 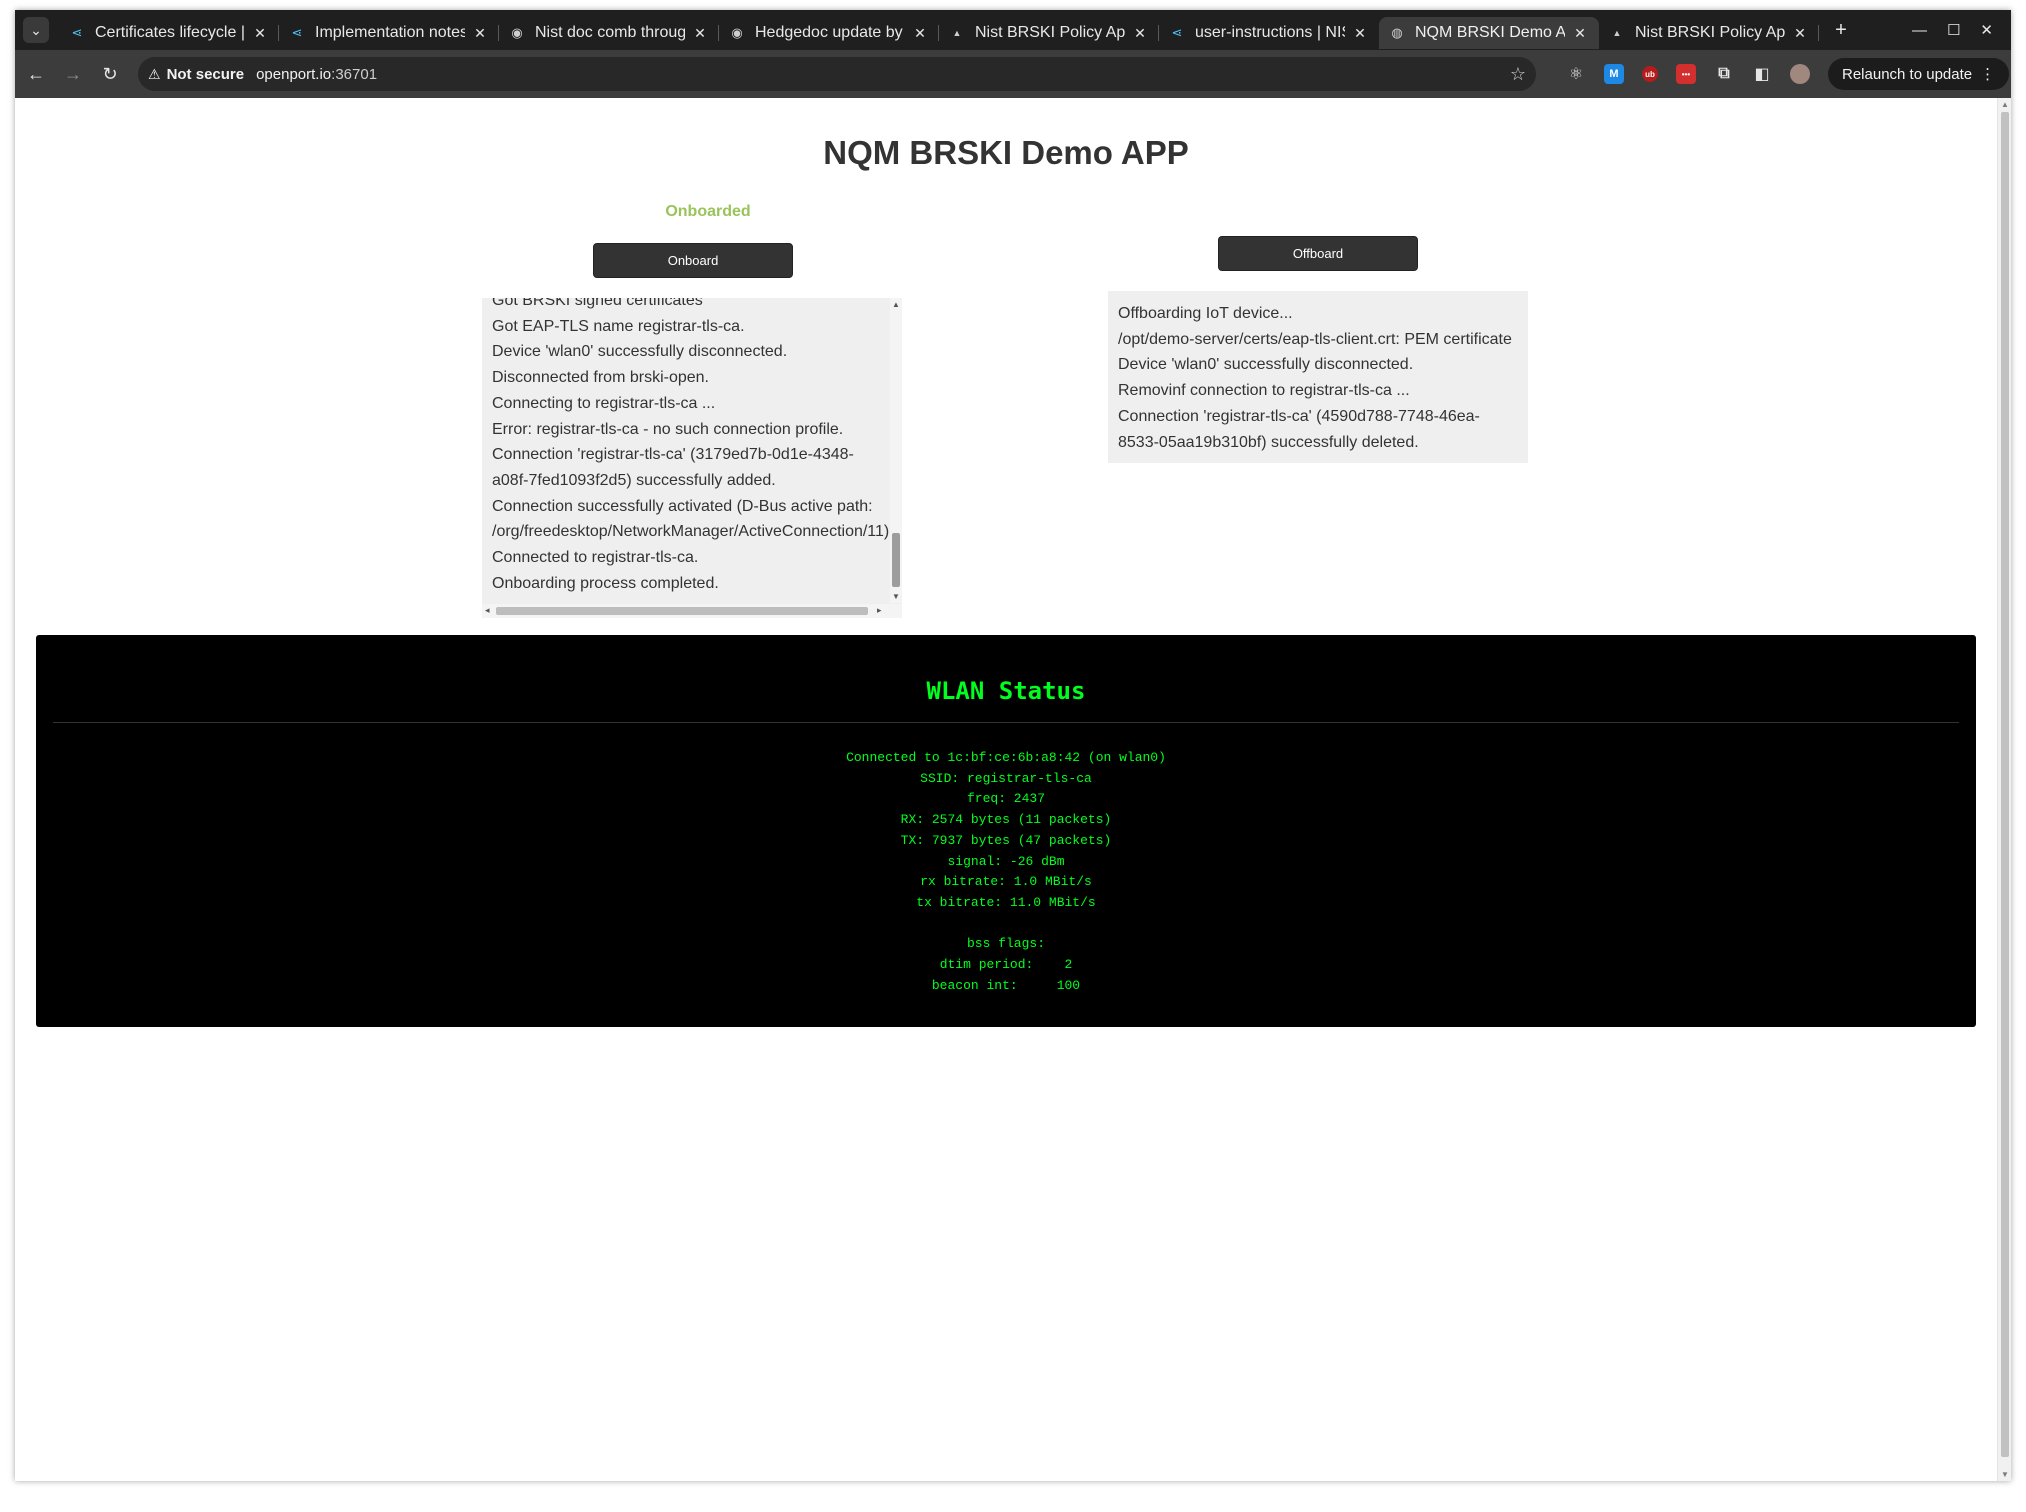 What do you see at coordinates (1006, 985) in the screenshot?
I see `log-line: beacon int: 100` at bounding box center [1006, 985].